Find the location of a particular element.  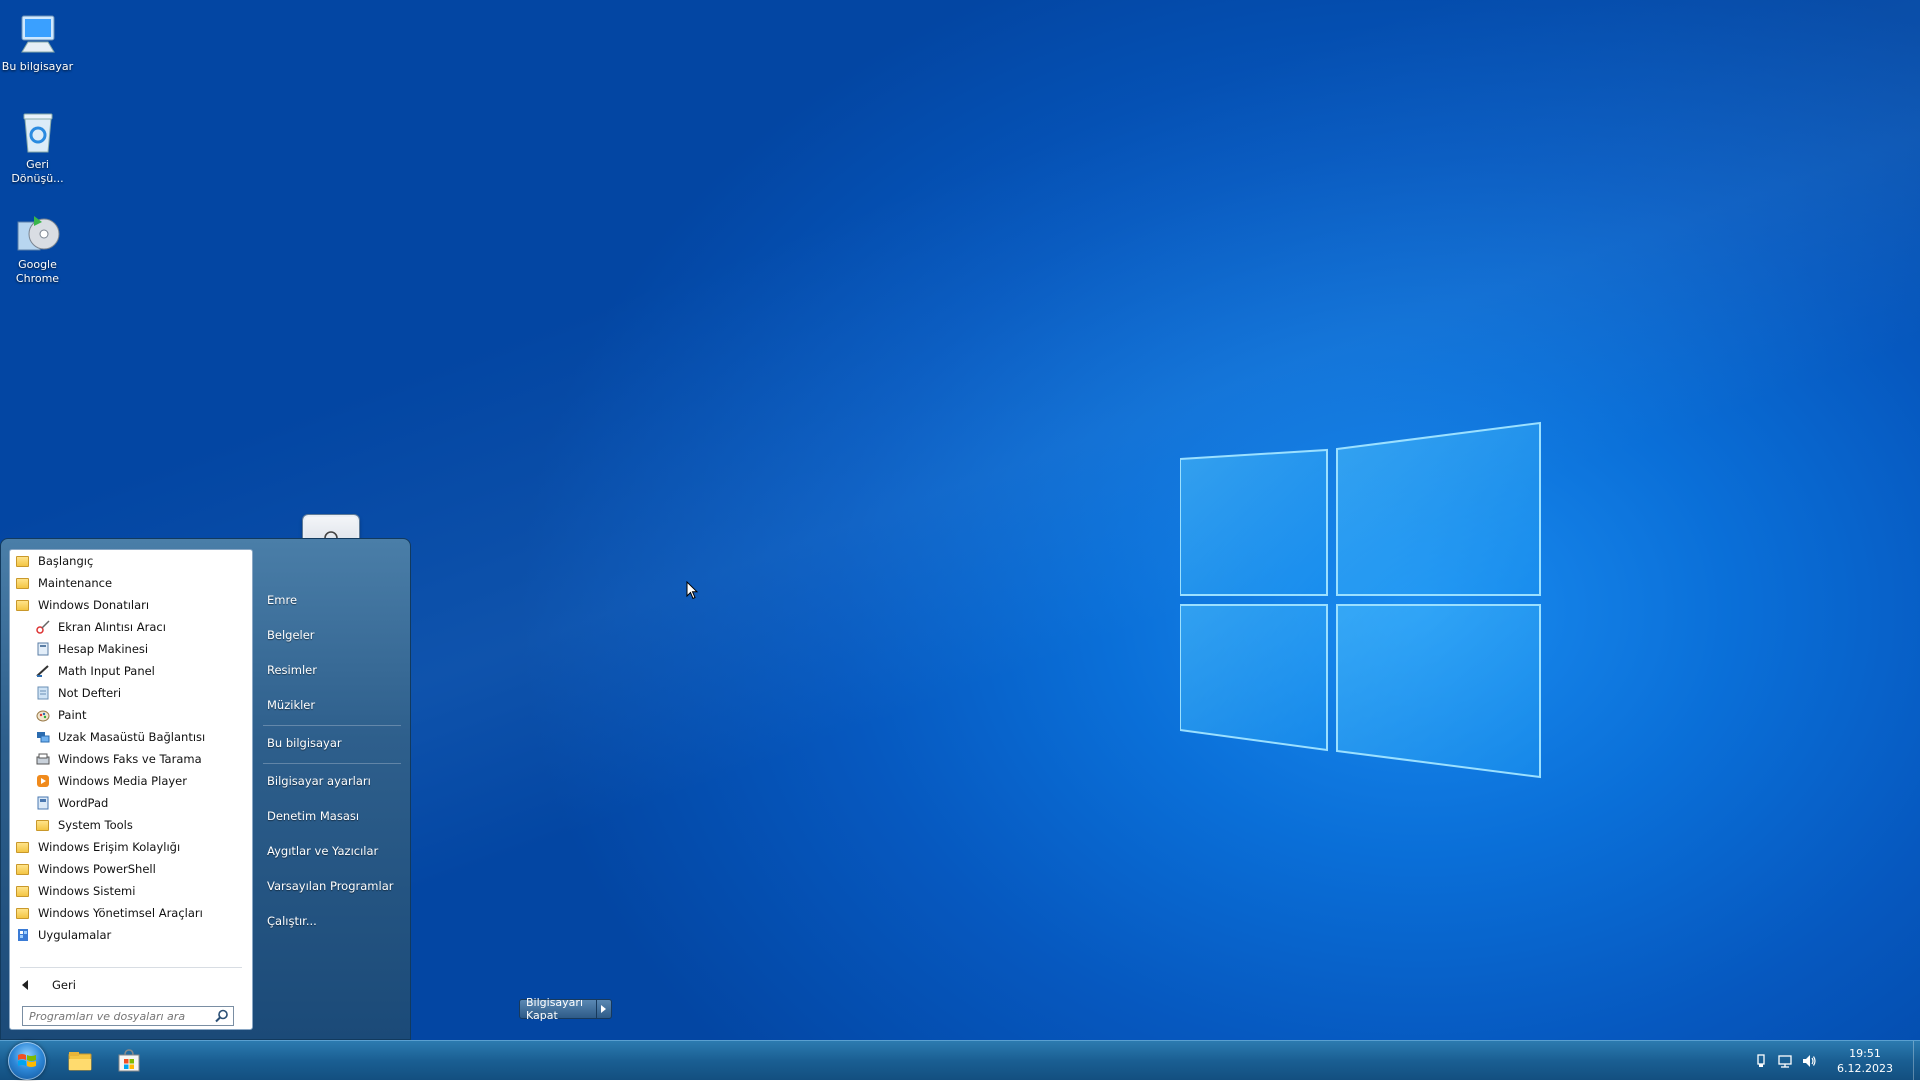

mouse-cursor-icon is located at coordinates (692, 590).